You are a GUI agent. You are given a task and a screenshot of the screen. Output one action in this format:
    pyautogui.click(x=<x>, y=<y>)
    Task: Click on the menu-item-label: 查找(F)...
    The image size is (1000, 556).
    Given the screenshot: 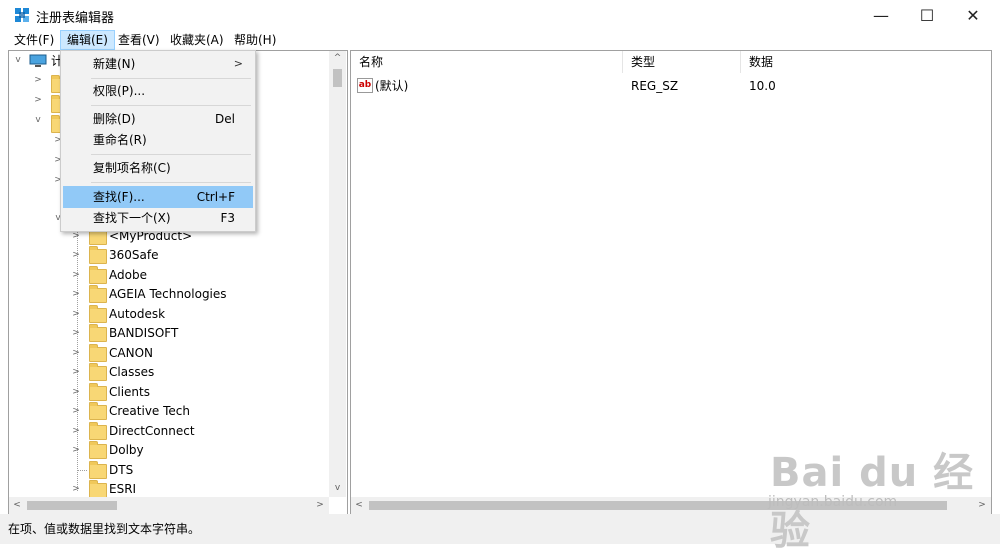 What is the action you would take?
    pyautogui.click(x=119, y=197)
    